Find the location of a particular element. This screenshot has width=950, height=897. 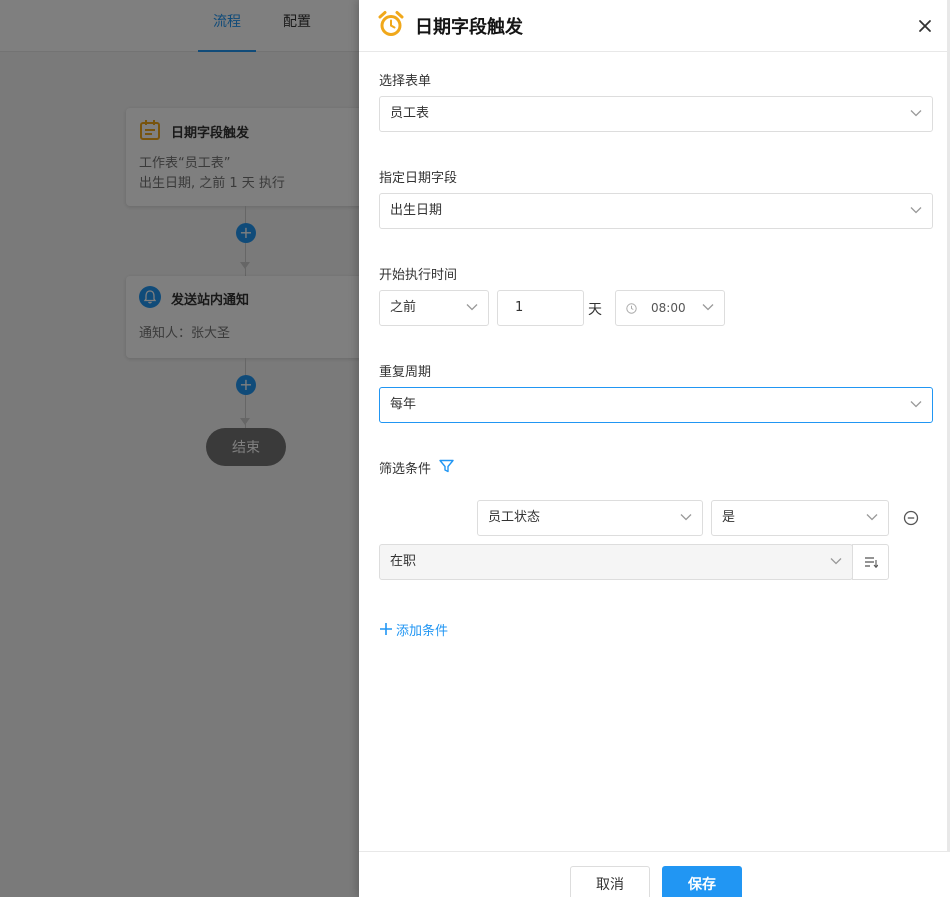

day-unit-label: 天 is located at coordinates (595, 310).